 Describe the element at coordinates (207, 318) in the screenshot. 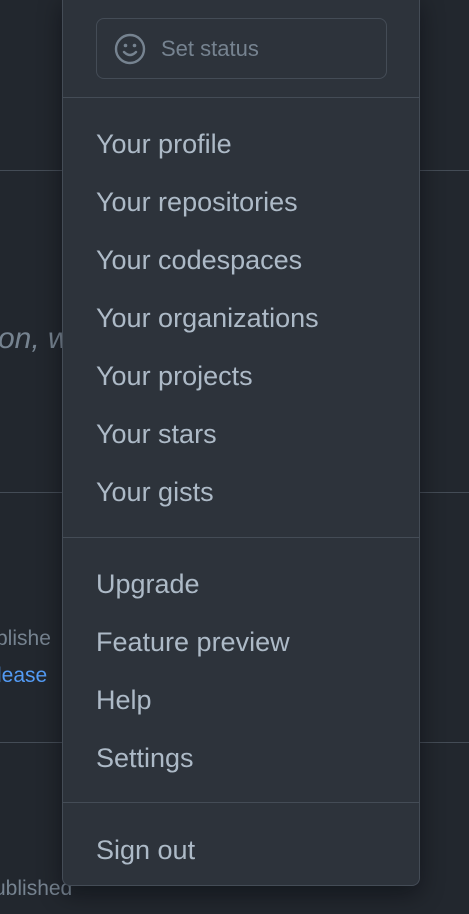

I see `menu-item-your-organizations: Your organizations` at that location.